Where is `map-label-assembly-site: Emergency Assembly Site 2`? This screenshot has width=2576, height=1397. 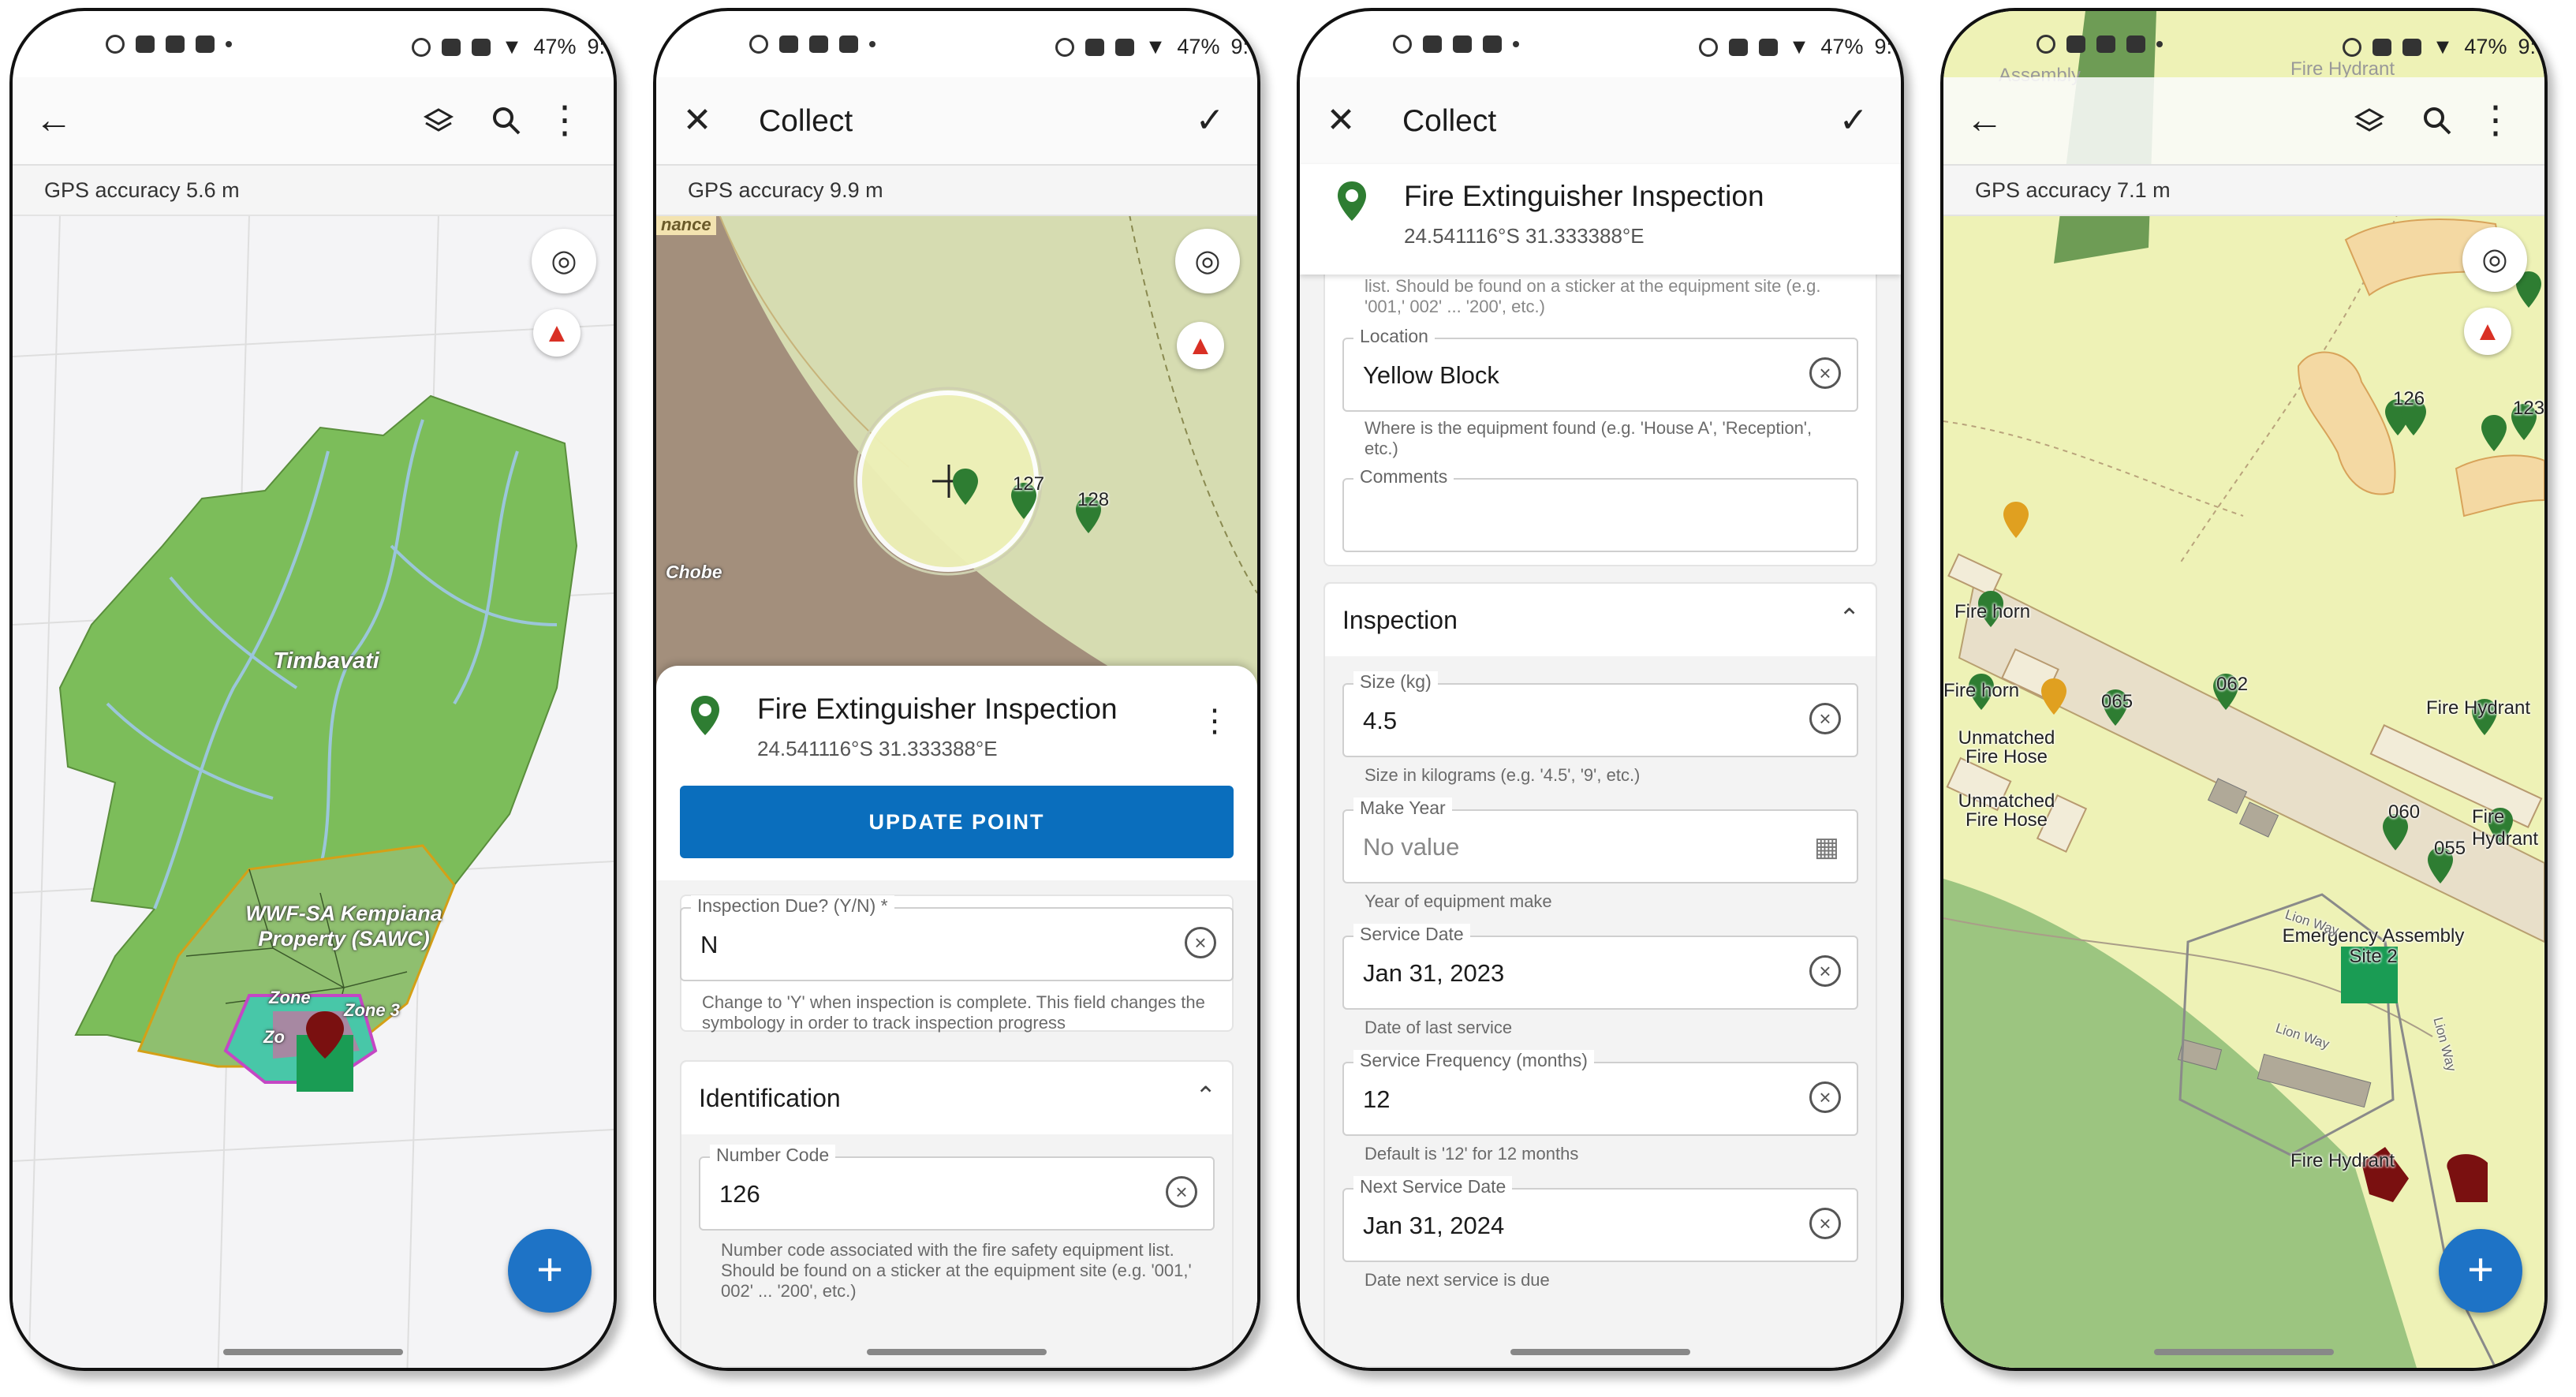 map-label-assembly-site: Emergency Assembly Site 2 is located at coordinates (2373, 946).